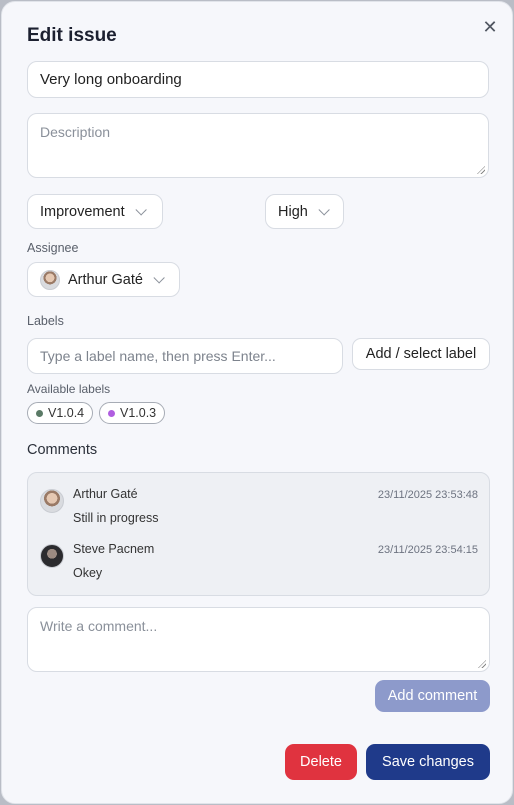 The width and height of the screenshot is (514, 805). What do you see at coordinates (75, 132) in the screenshot?
I see `description-placeholder: Description` at bounding box center [75, 132].